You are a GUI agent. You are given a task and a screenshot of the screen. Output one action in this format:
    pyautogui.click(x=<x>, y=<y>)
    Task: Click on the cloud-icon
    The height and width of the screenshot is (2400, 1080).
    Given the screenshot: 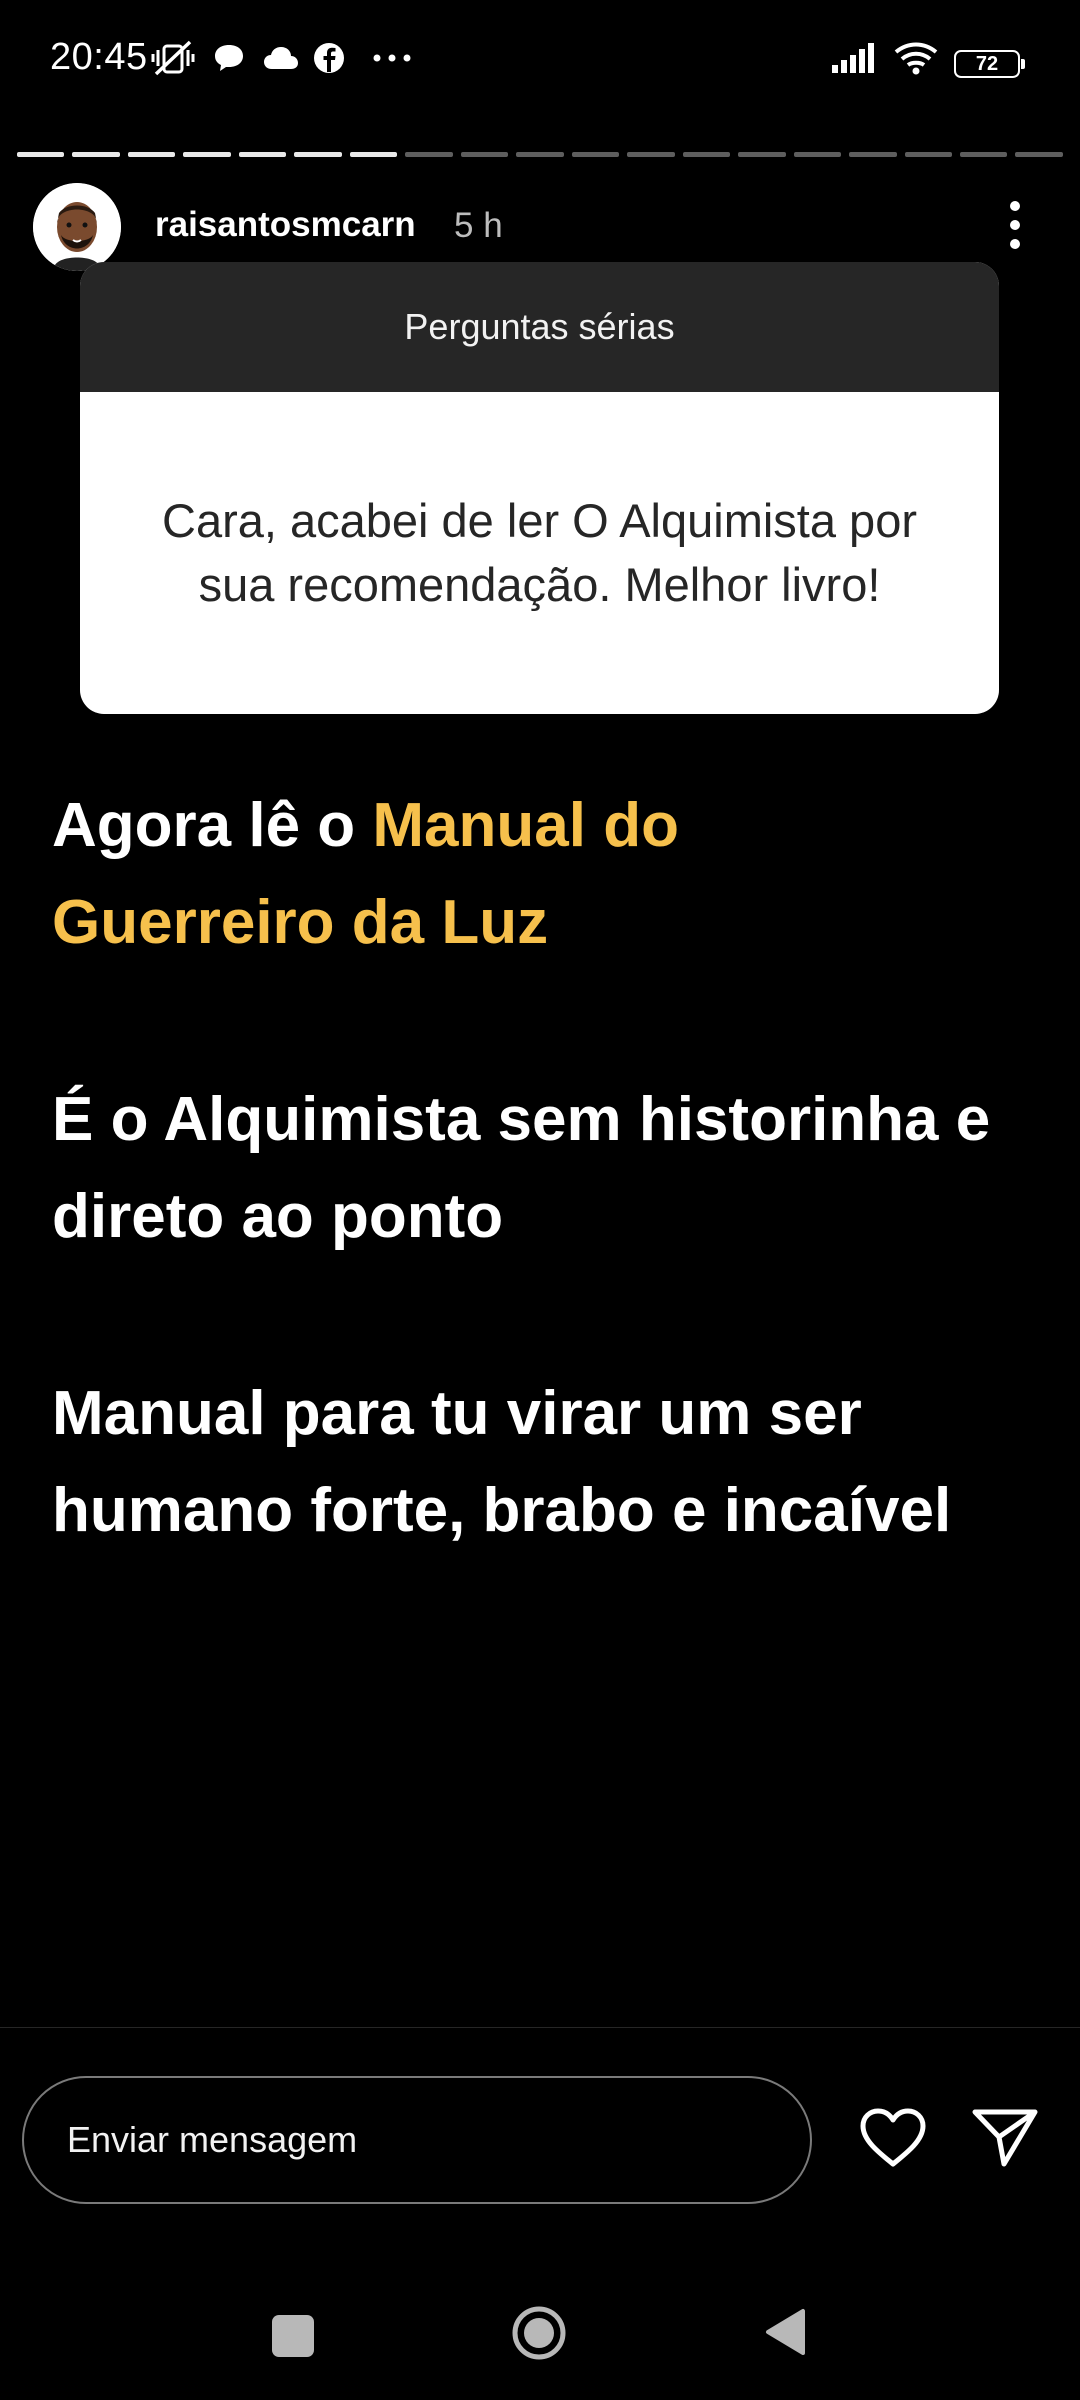 What is the action you would take?
    pyautogui.click(x=281, y=58)
    